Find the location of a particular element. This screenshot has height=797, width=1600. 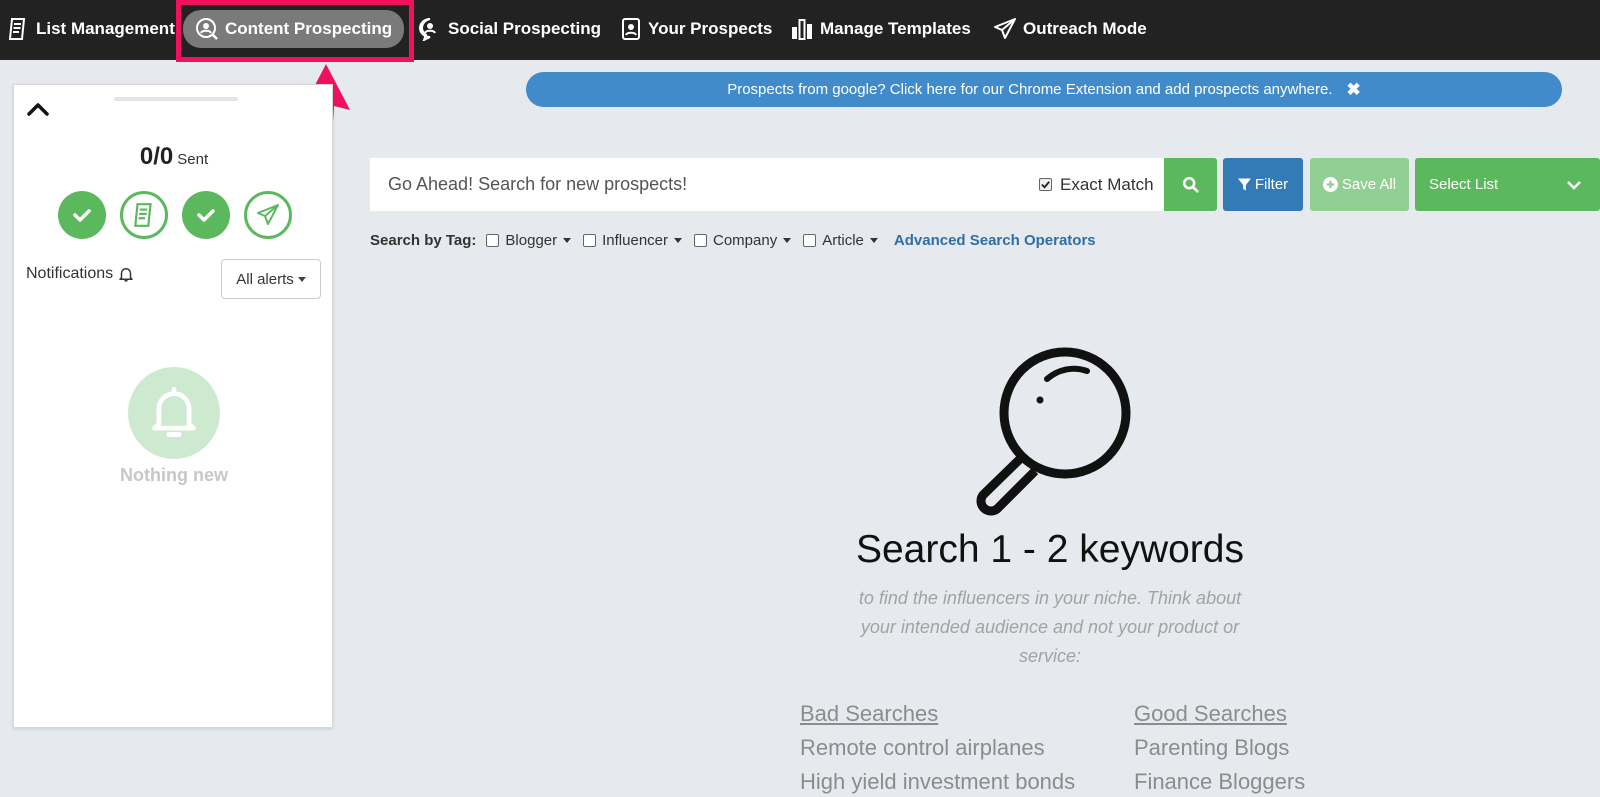

nav-list-management: List Management is located at coordinates (90, 29).